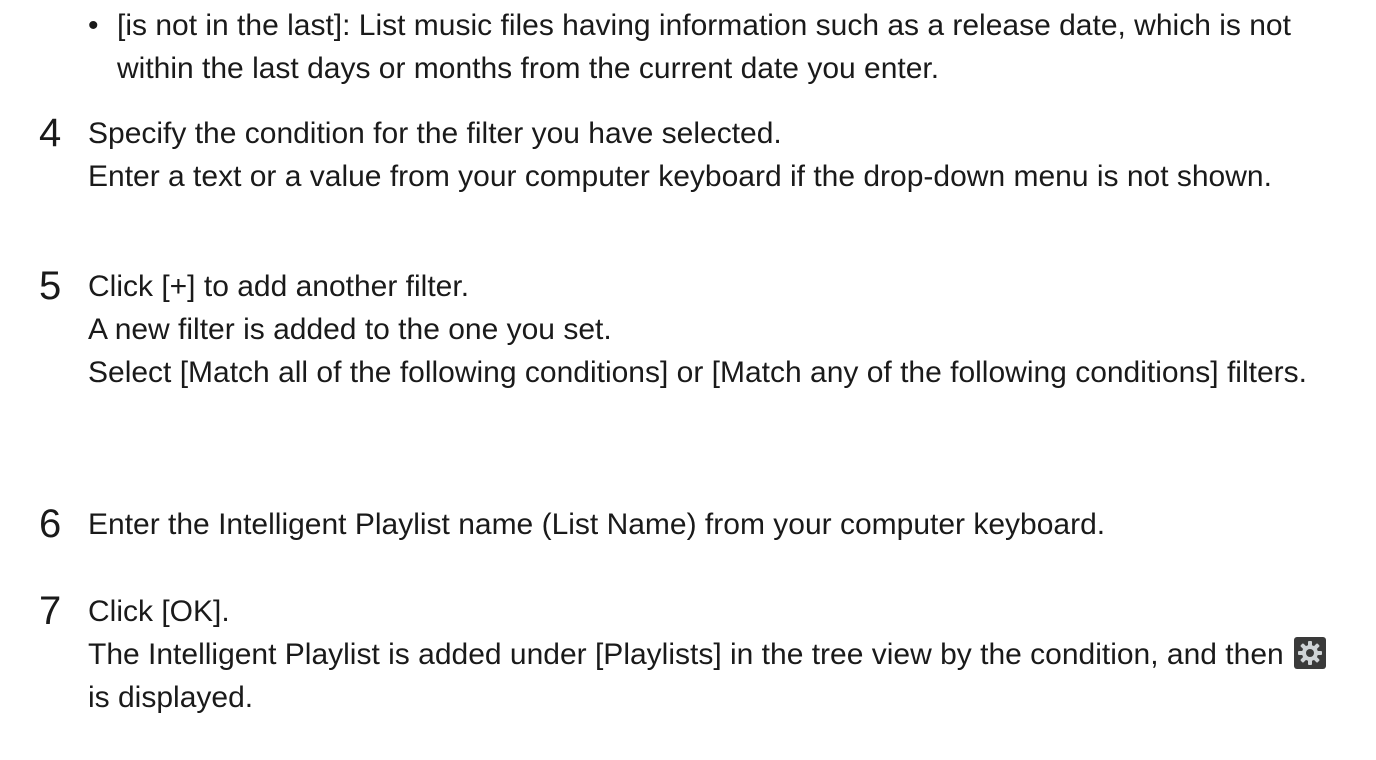 The width and height of the screenshot is (1376, 760). What do you see at coordinates (50, 286) in the screenshot?
I see `step-number: 5` at bounding box center [50, 286].